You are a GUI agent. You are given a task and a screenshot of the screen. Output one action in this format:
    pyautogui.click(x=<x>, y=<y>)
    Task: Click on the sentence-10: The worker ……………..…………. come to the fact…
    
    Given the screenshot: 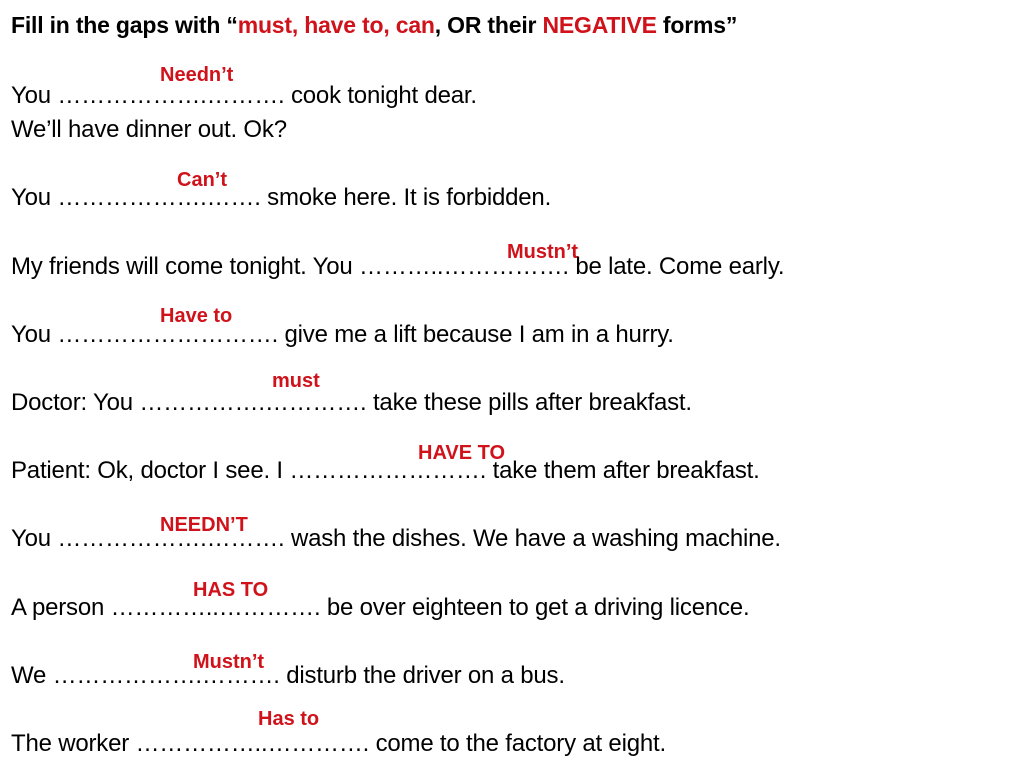 What is the action you would take?
    pyautogui.click(x=338, y=743)
    